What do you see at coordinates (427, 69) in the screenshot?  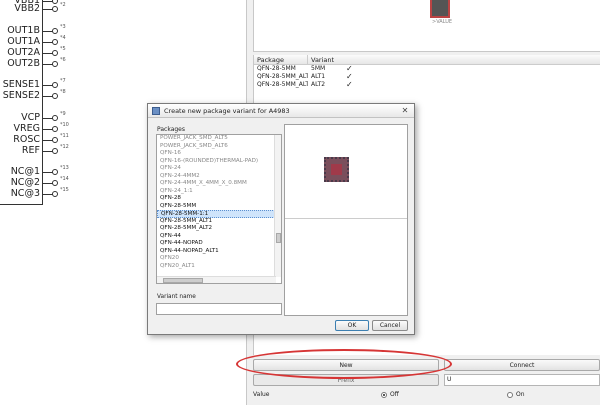 I see `table-row: QFN-28-5MM 5MM ✓` at bounding box center [427, 69].